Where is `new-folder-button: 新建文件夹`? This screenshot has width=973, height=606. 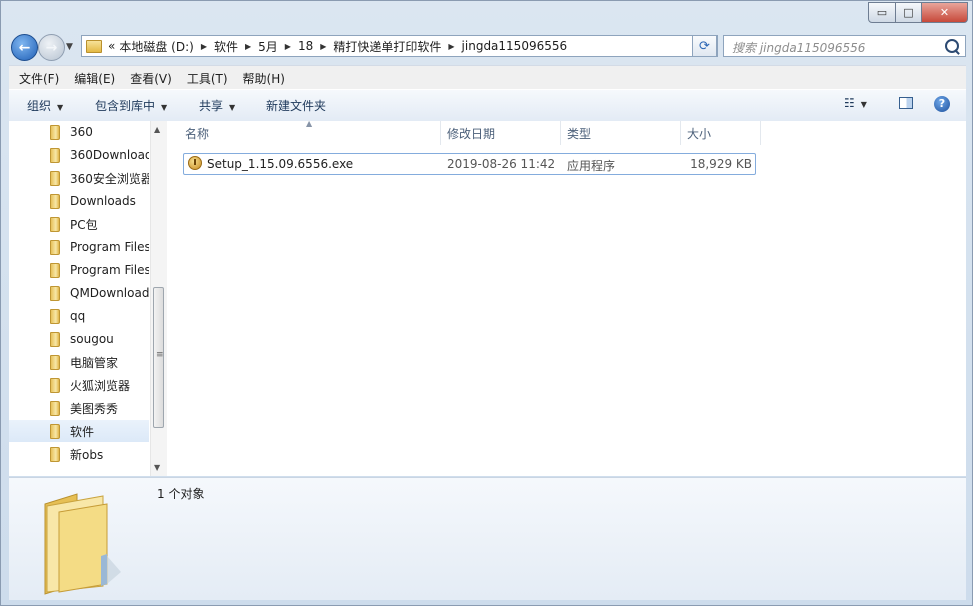
new-folder-button: 新建文件夹 is located at coordinates (296, 105).